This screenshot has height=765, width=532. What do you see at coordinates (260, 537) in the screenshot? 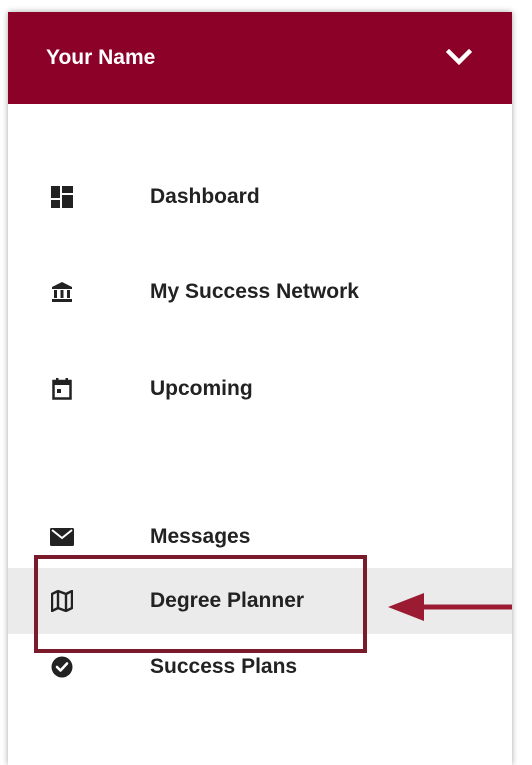
I see `nav-item-messages: Messages` at bounding box center [260, 537].